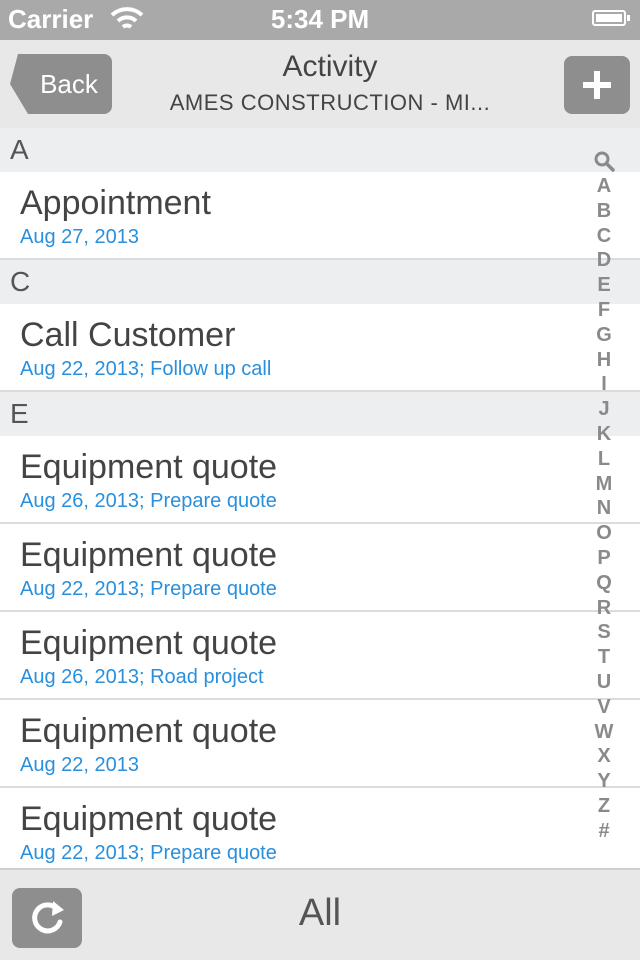 The width and height of the screenshot is (640, 960). Describe the element at coordinates (604, 310) in the screenshot. I see `index-letter: F` at that location.